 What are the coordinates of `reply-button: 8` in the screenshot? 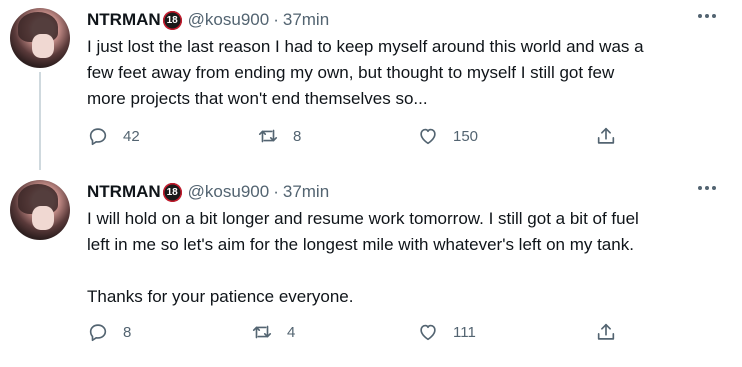 It's located at (109, 332).